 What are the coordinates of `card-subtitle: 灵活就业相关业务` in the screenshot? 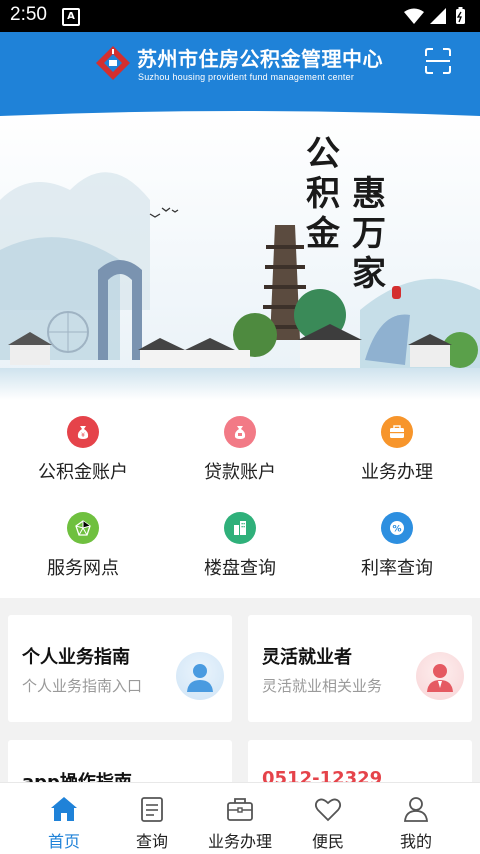 It's located at (322, 686).